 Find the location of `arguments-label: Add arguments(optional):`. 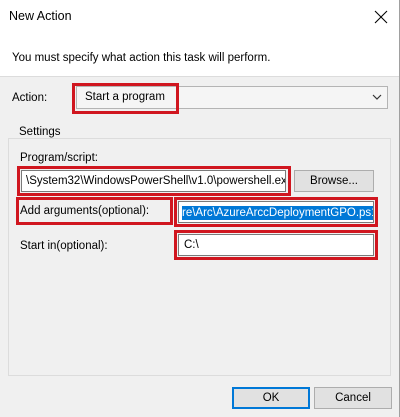

arguments-label: Add arguments(optional): is located at coordinates (85, 211).